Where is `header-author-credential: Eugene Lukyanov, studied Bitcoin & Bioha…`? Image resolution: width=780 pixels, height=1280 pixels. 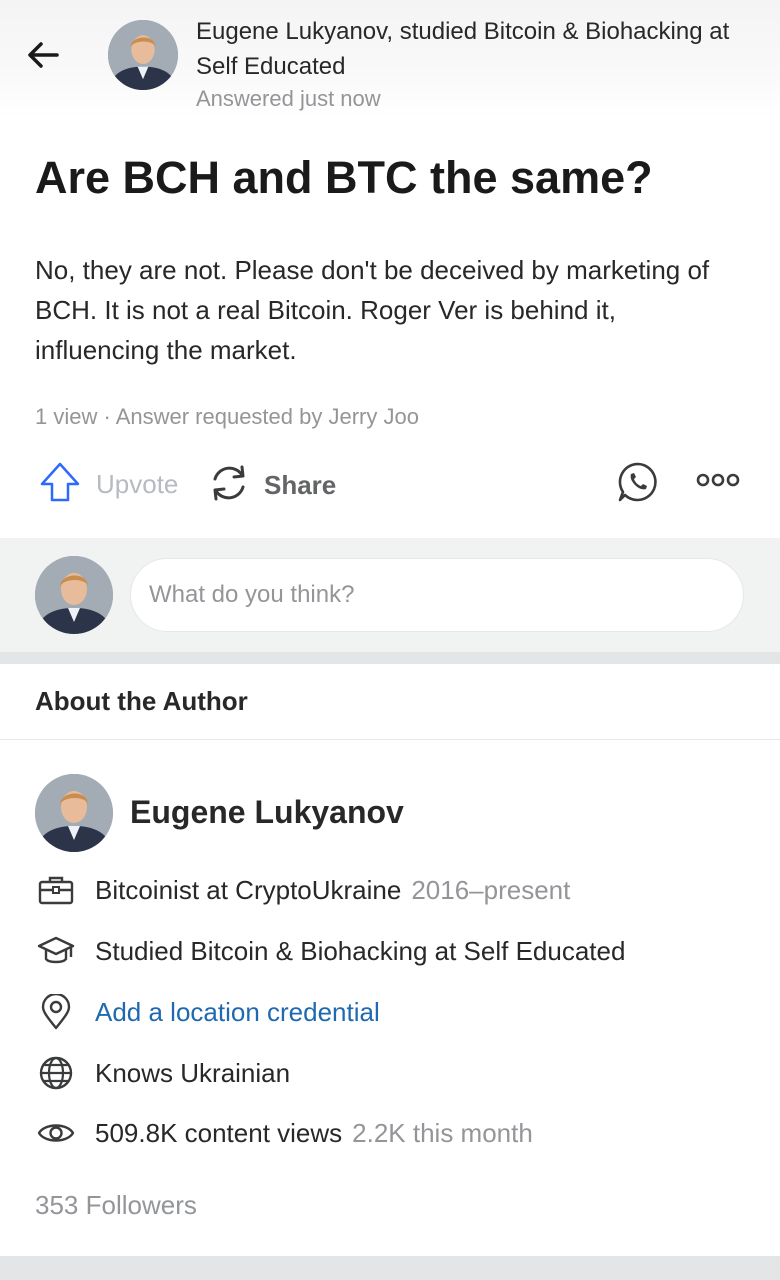 header-author-credential: Eugene Lukyanov, studied Bitcoin & Bioha… is located at coordinates (476, 49).